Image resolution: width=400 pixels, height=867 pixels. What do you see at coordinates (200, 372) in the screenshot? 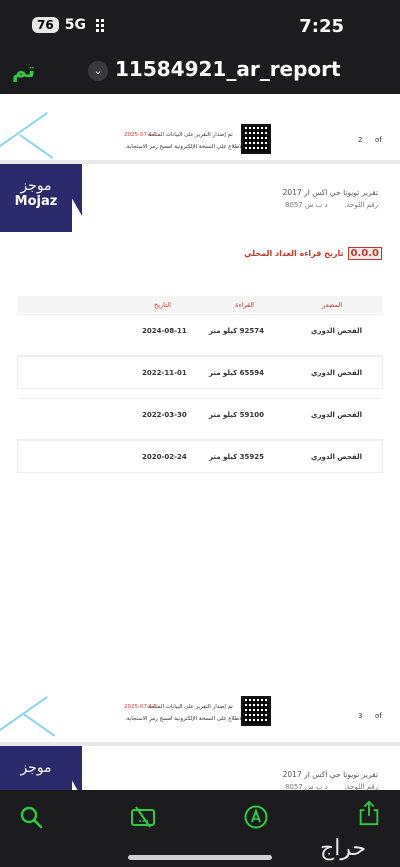
I see `table-row: الفحص الدوري 65594 كيلو متر 2022-11-01` at bounding box center [200, 372].